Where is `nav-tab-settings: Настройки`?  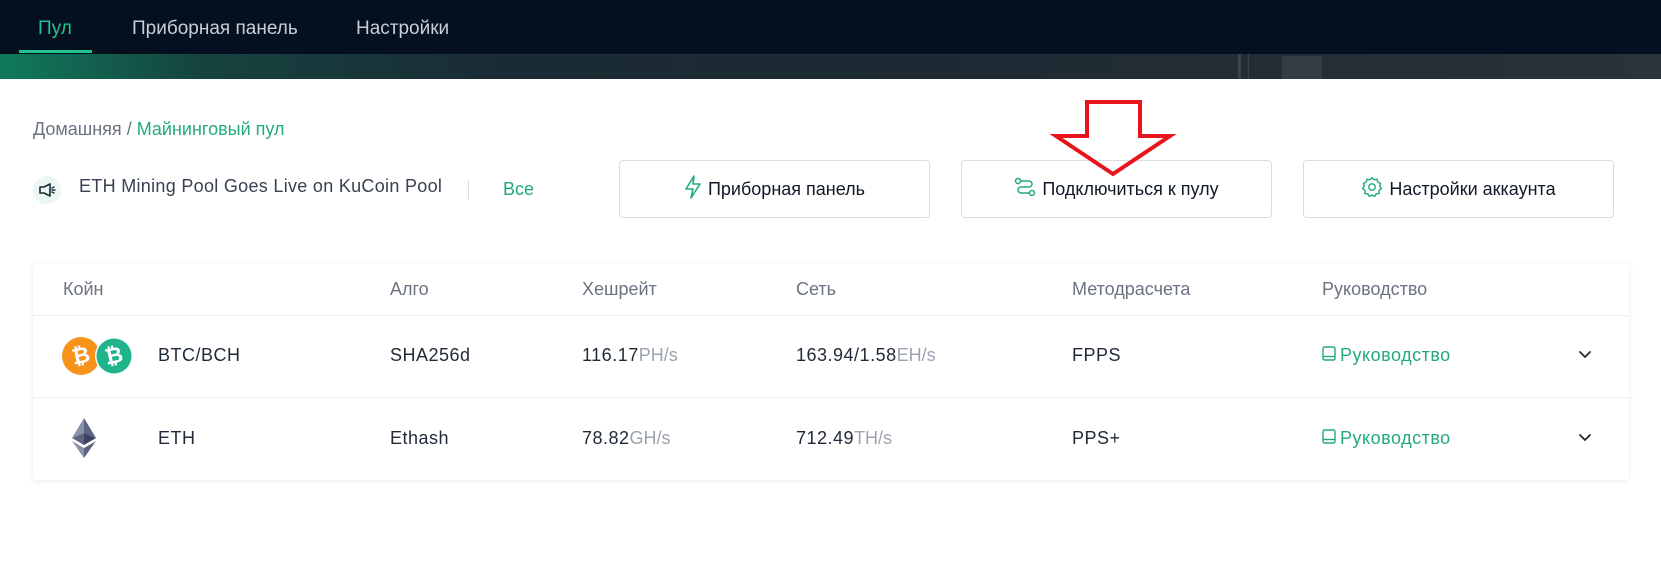 nav-tab-settings: Настройки is located at coordinates (402, 27).